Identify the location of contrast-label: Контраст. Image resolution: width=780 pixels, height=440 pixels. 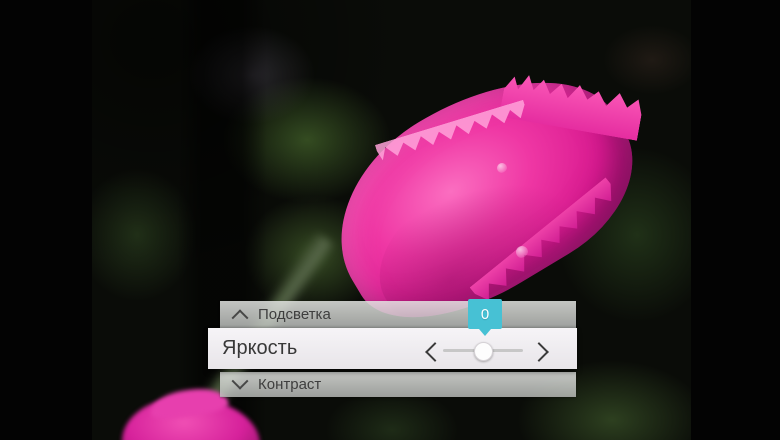
(290, 384).